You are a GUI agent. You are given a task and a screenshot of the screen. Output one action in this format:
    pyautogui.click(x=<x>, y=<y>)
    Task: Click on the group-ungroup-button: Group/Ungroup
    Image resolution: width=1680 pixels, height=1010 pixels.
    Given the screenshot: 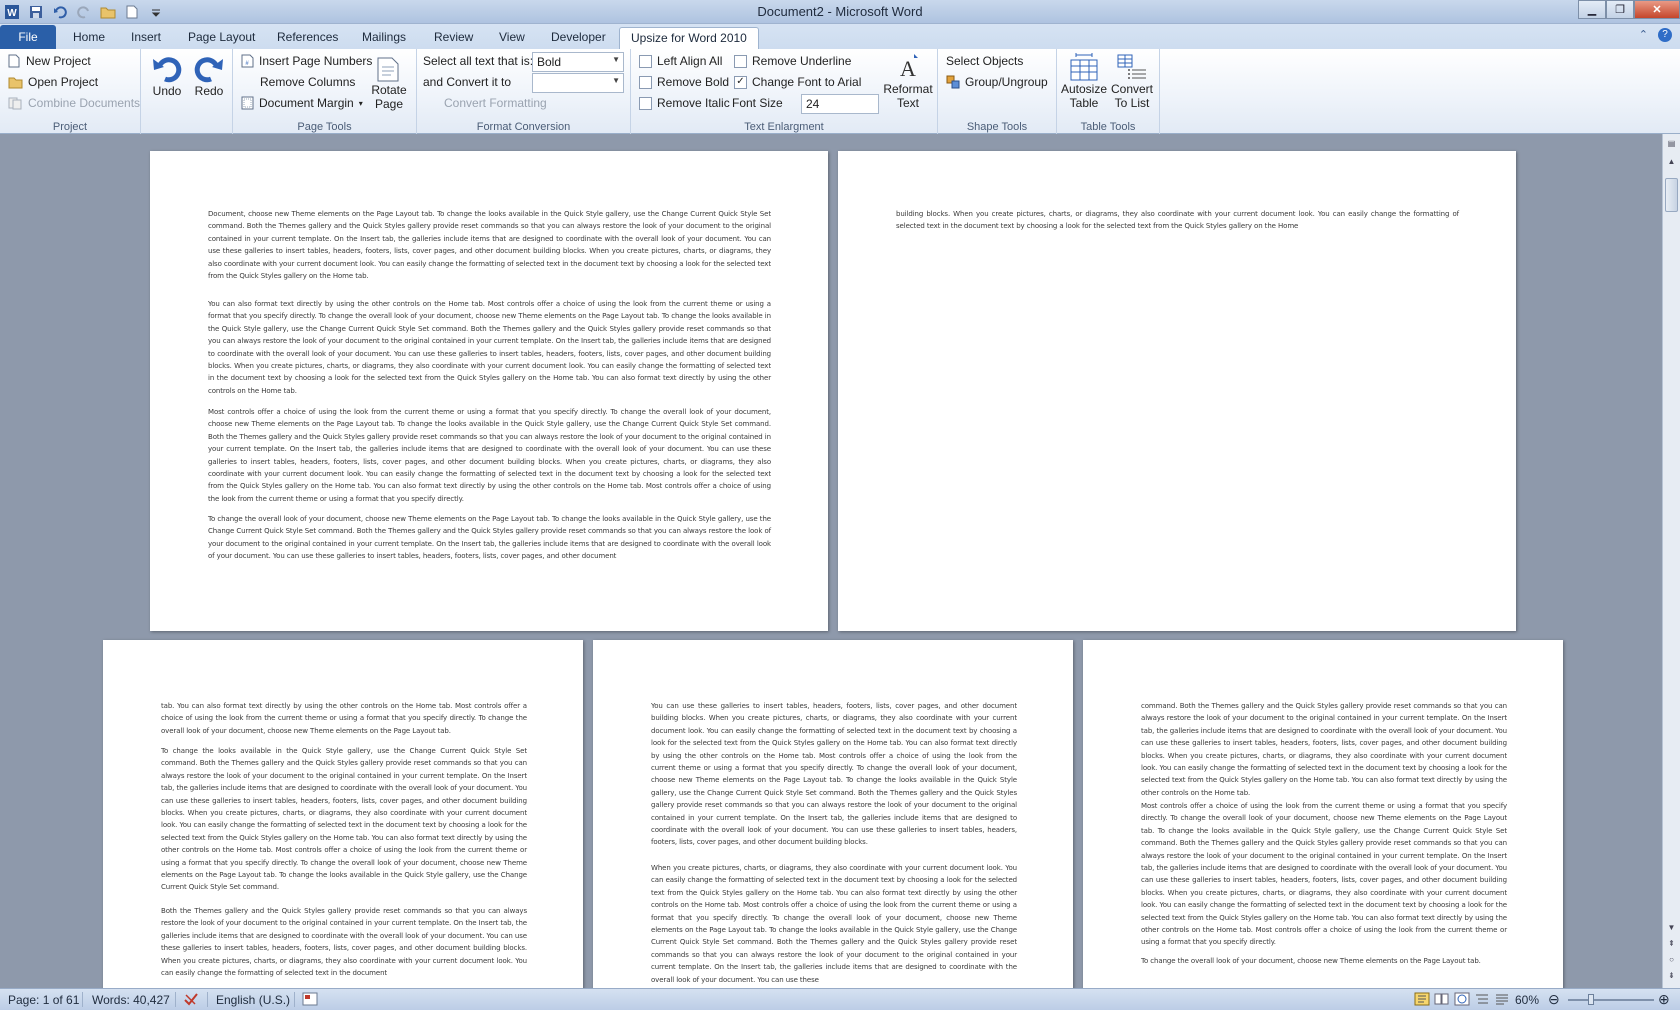 What is the action you would take?
    pyautogui.click(x=997, y=82)
    